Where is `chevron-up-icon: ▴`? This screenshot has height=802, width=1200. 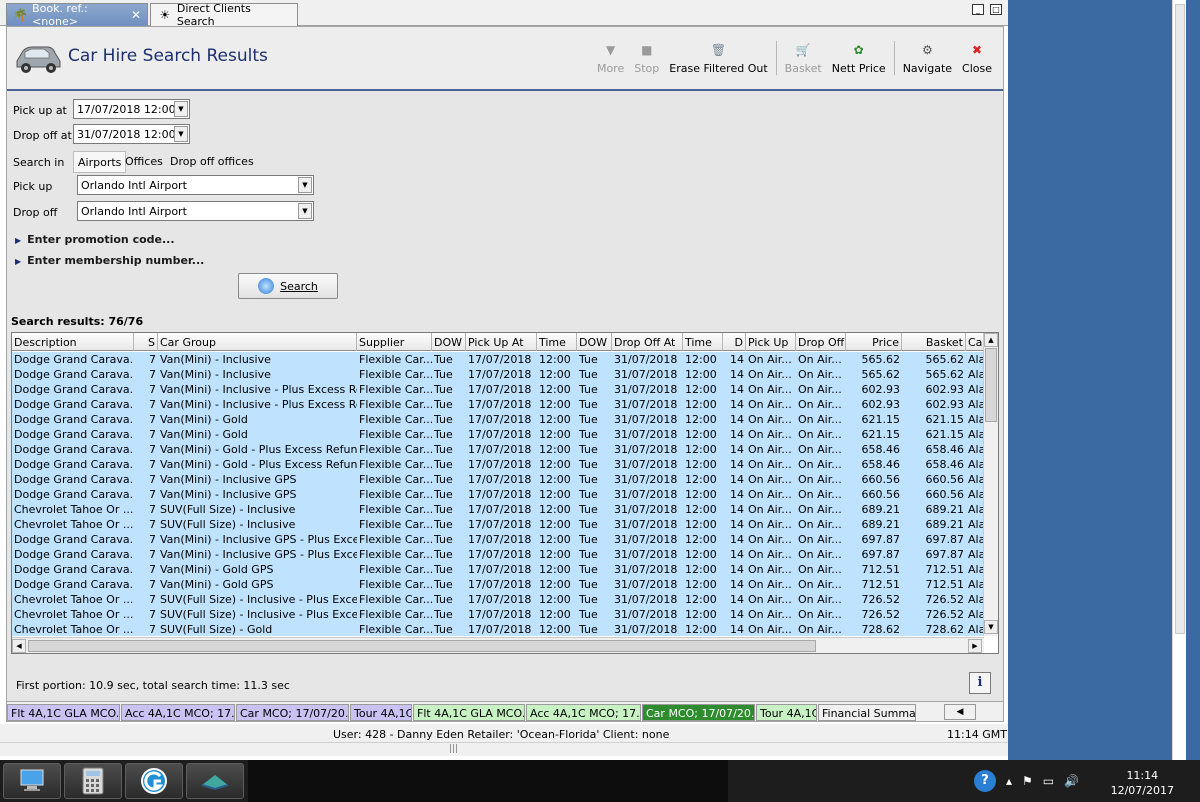
chevron-up-icon: ▴ is located at coordinates (1009, 781).